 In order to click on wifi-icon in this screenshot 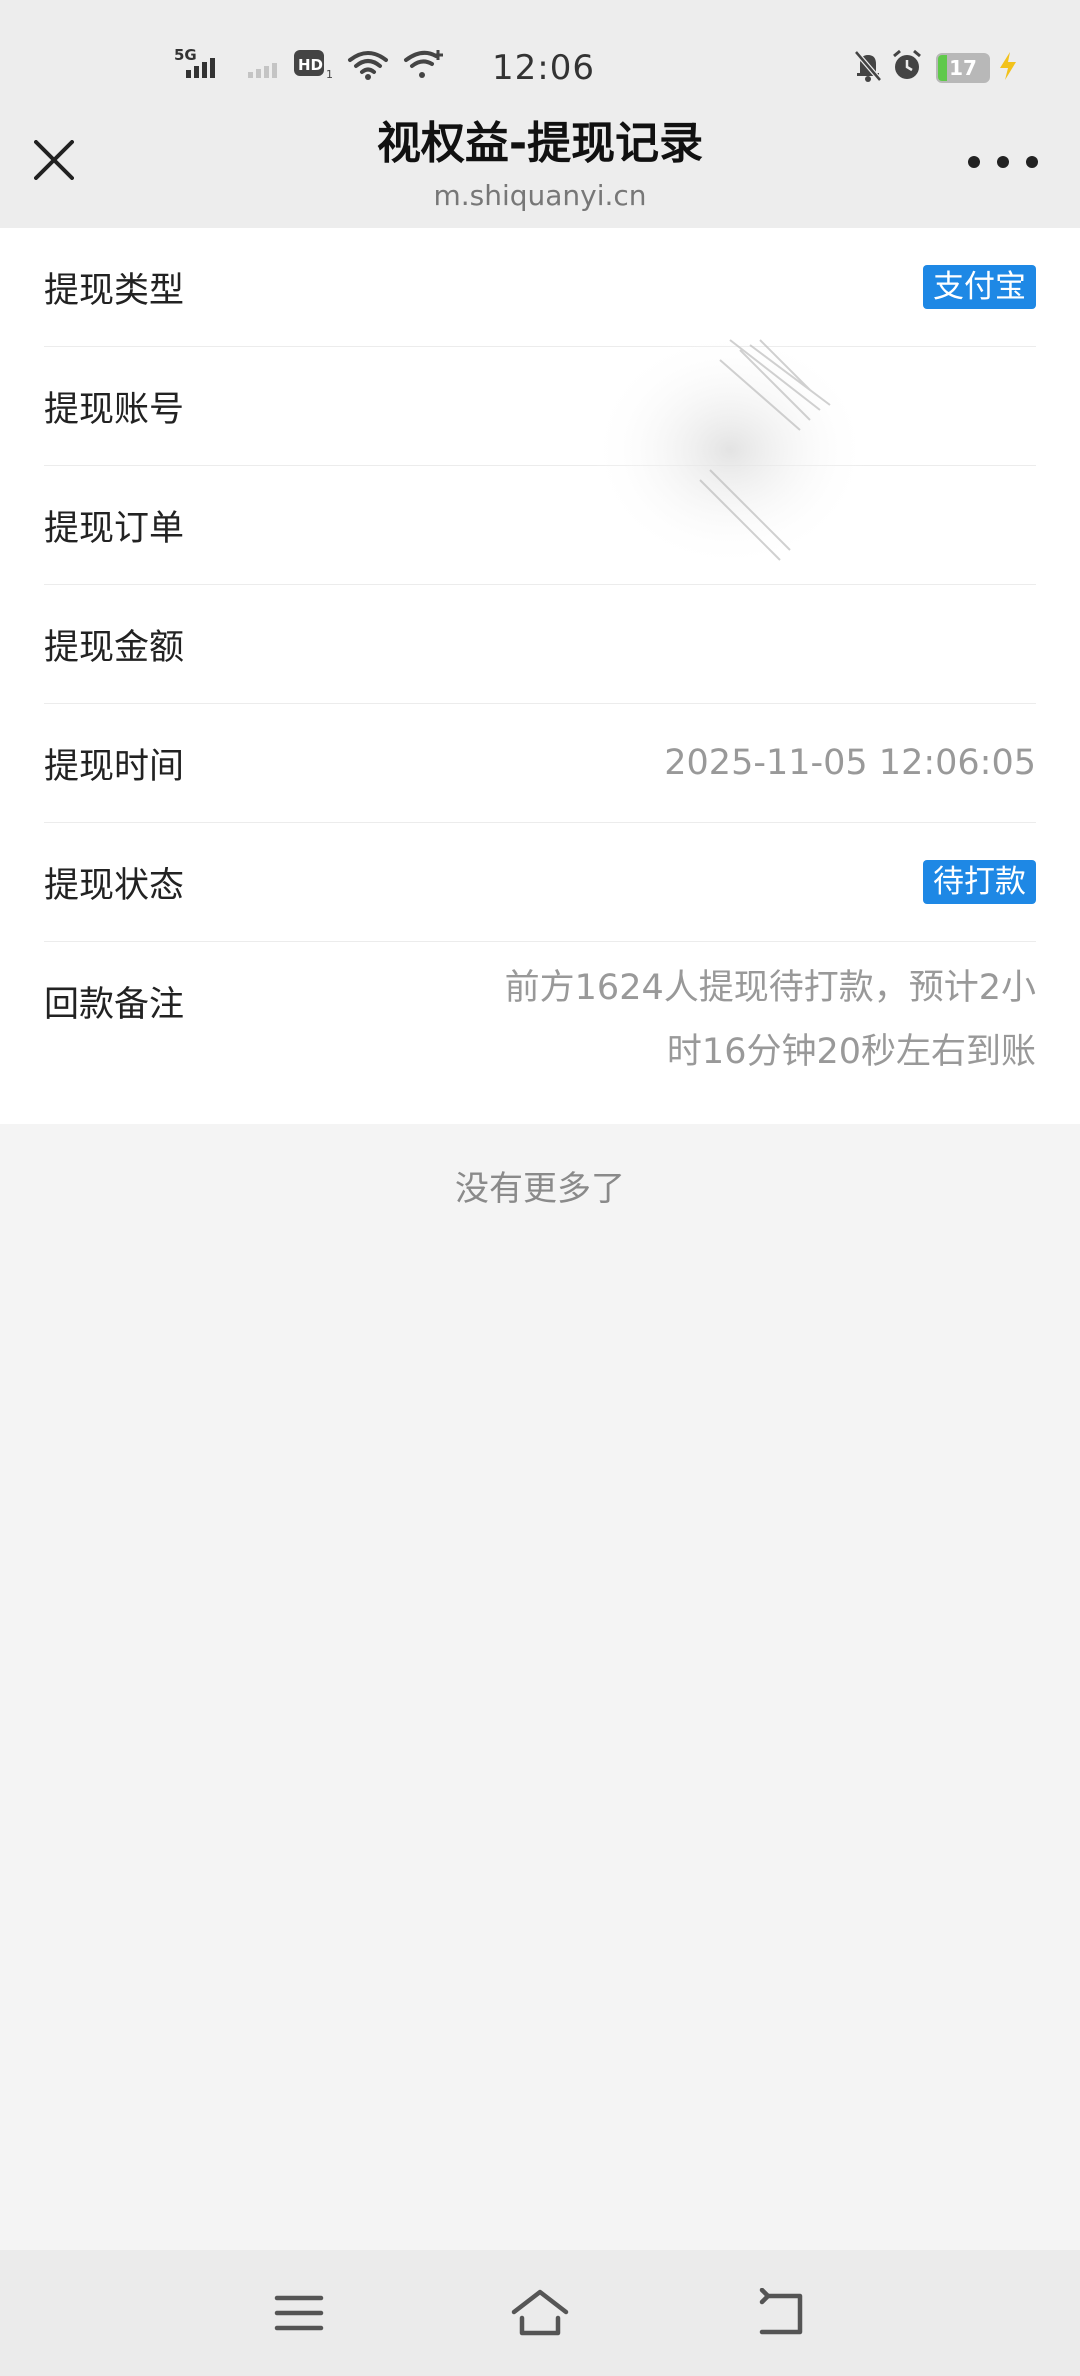, I will do `click(368, 66)`.